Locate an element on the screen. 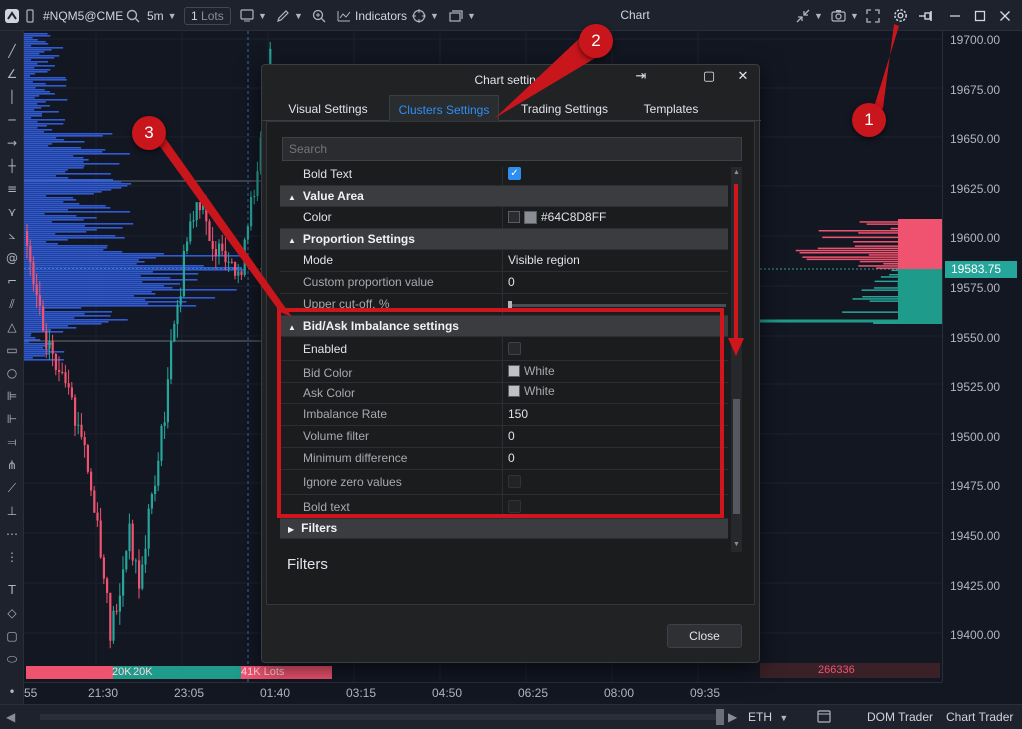  footprint-icon: ⋔ is located at coordinates (12, 465).